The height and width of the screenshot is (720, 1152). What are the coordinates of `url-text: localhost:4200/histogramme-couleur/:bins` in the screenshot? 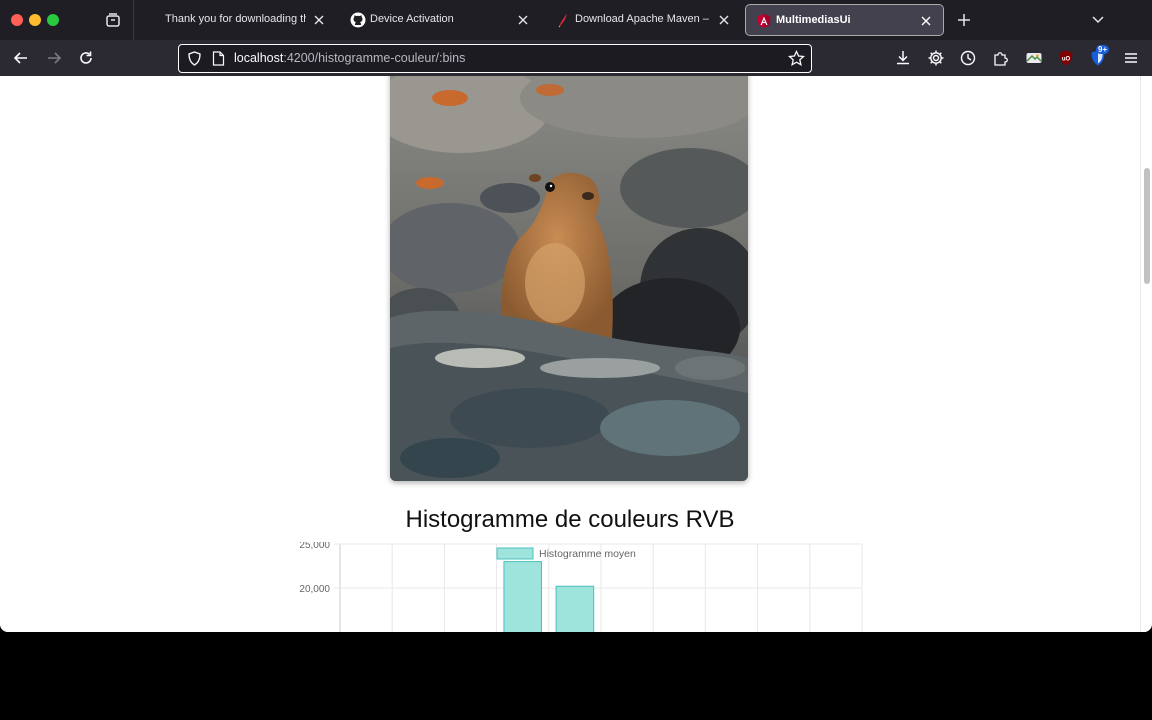 It's located at (349, 58).